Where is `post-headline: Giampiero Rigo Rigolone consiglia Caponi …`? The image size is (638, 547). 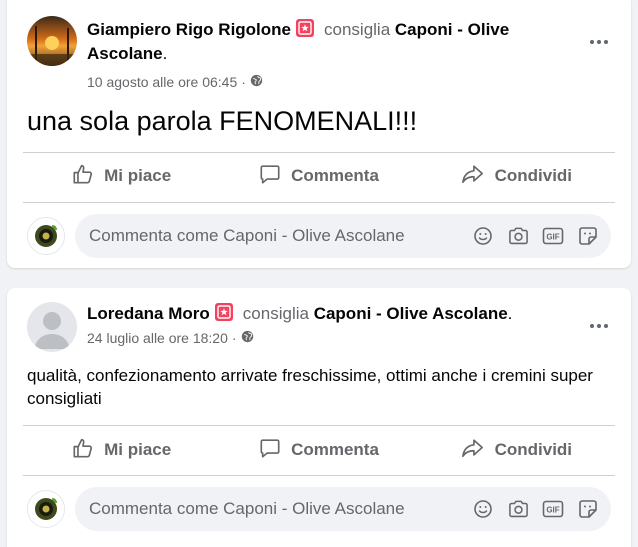 post-headline: Giampiero Rigo Rigolone consiglia Caponi … is located at coordinates (329, 42).